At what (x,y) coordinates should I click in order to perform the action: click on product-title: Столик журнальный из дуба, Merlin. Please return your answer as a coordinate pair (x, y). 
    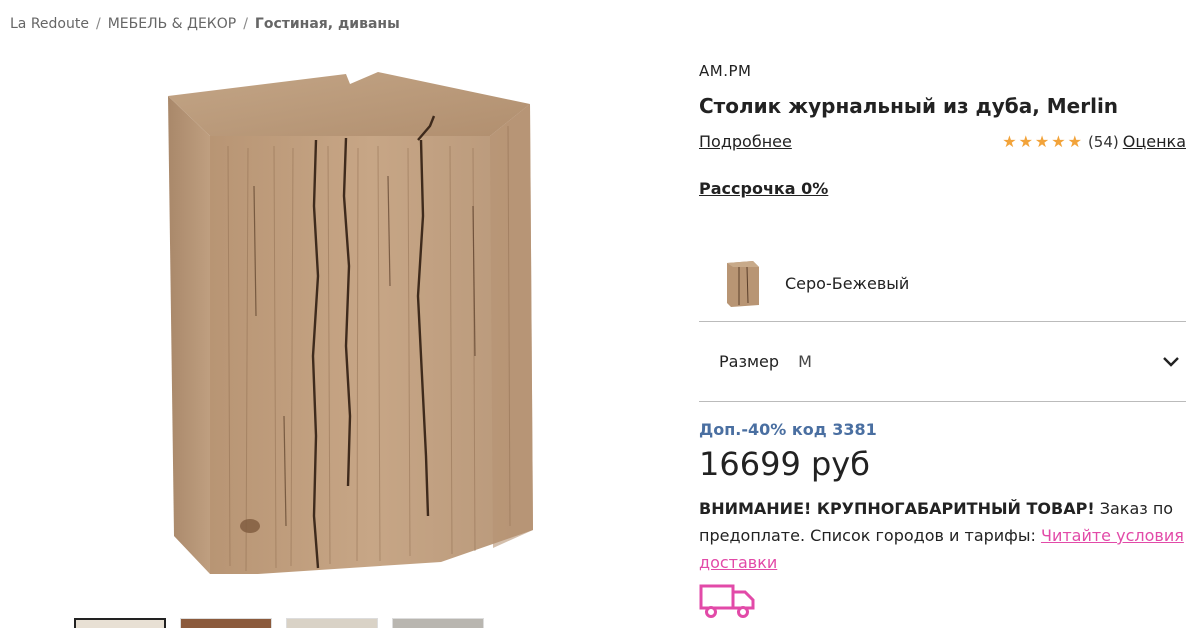
    Looking at the image, I should click on (909, 106).